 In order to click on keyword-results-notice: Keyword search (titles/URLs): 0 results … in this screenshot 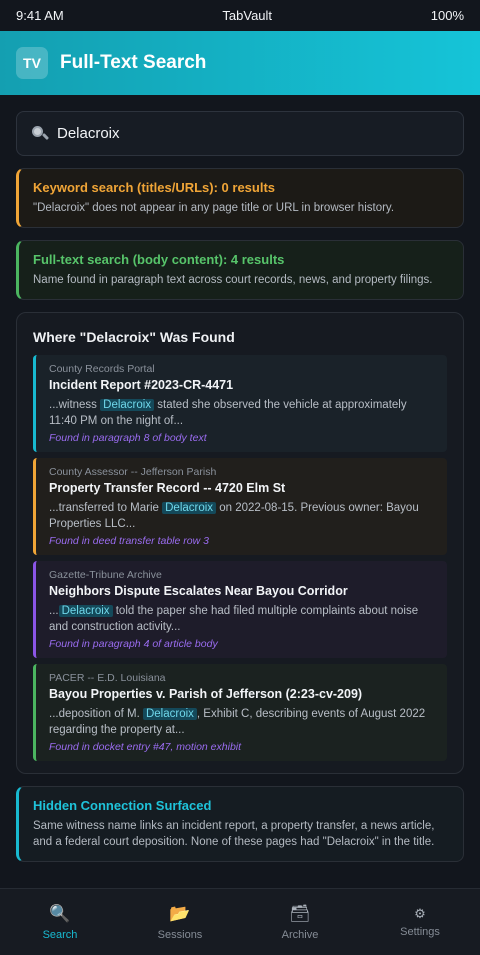, I will do `click(240, 198)`.